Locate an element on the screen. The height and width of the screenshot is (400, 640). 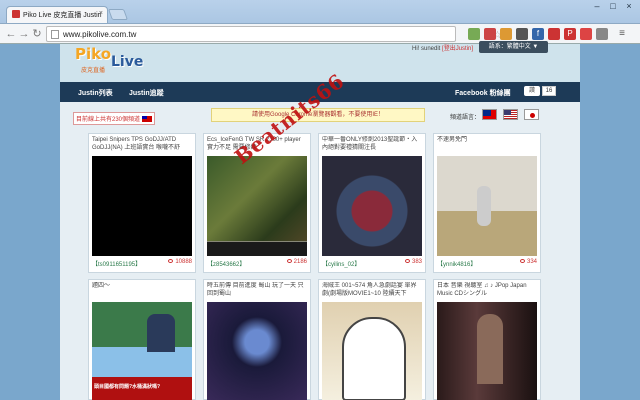
stream-thumbnail: 頭目國都有問題?水桶滿狀嗎? is located at coordinates (142, 351).